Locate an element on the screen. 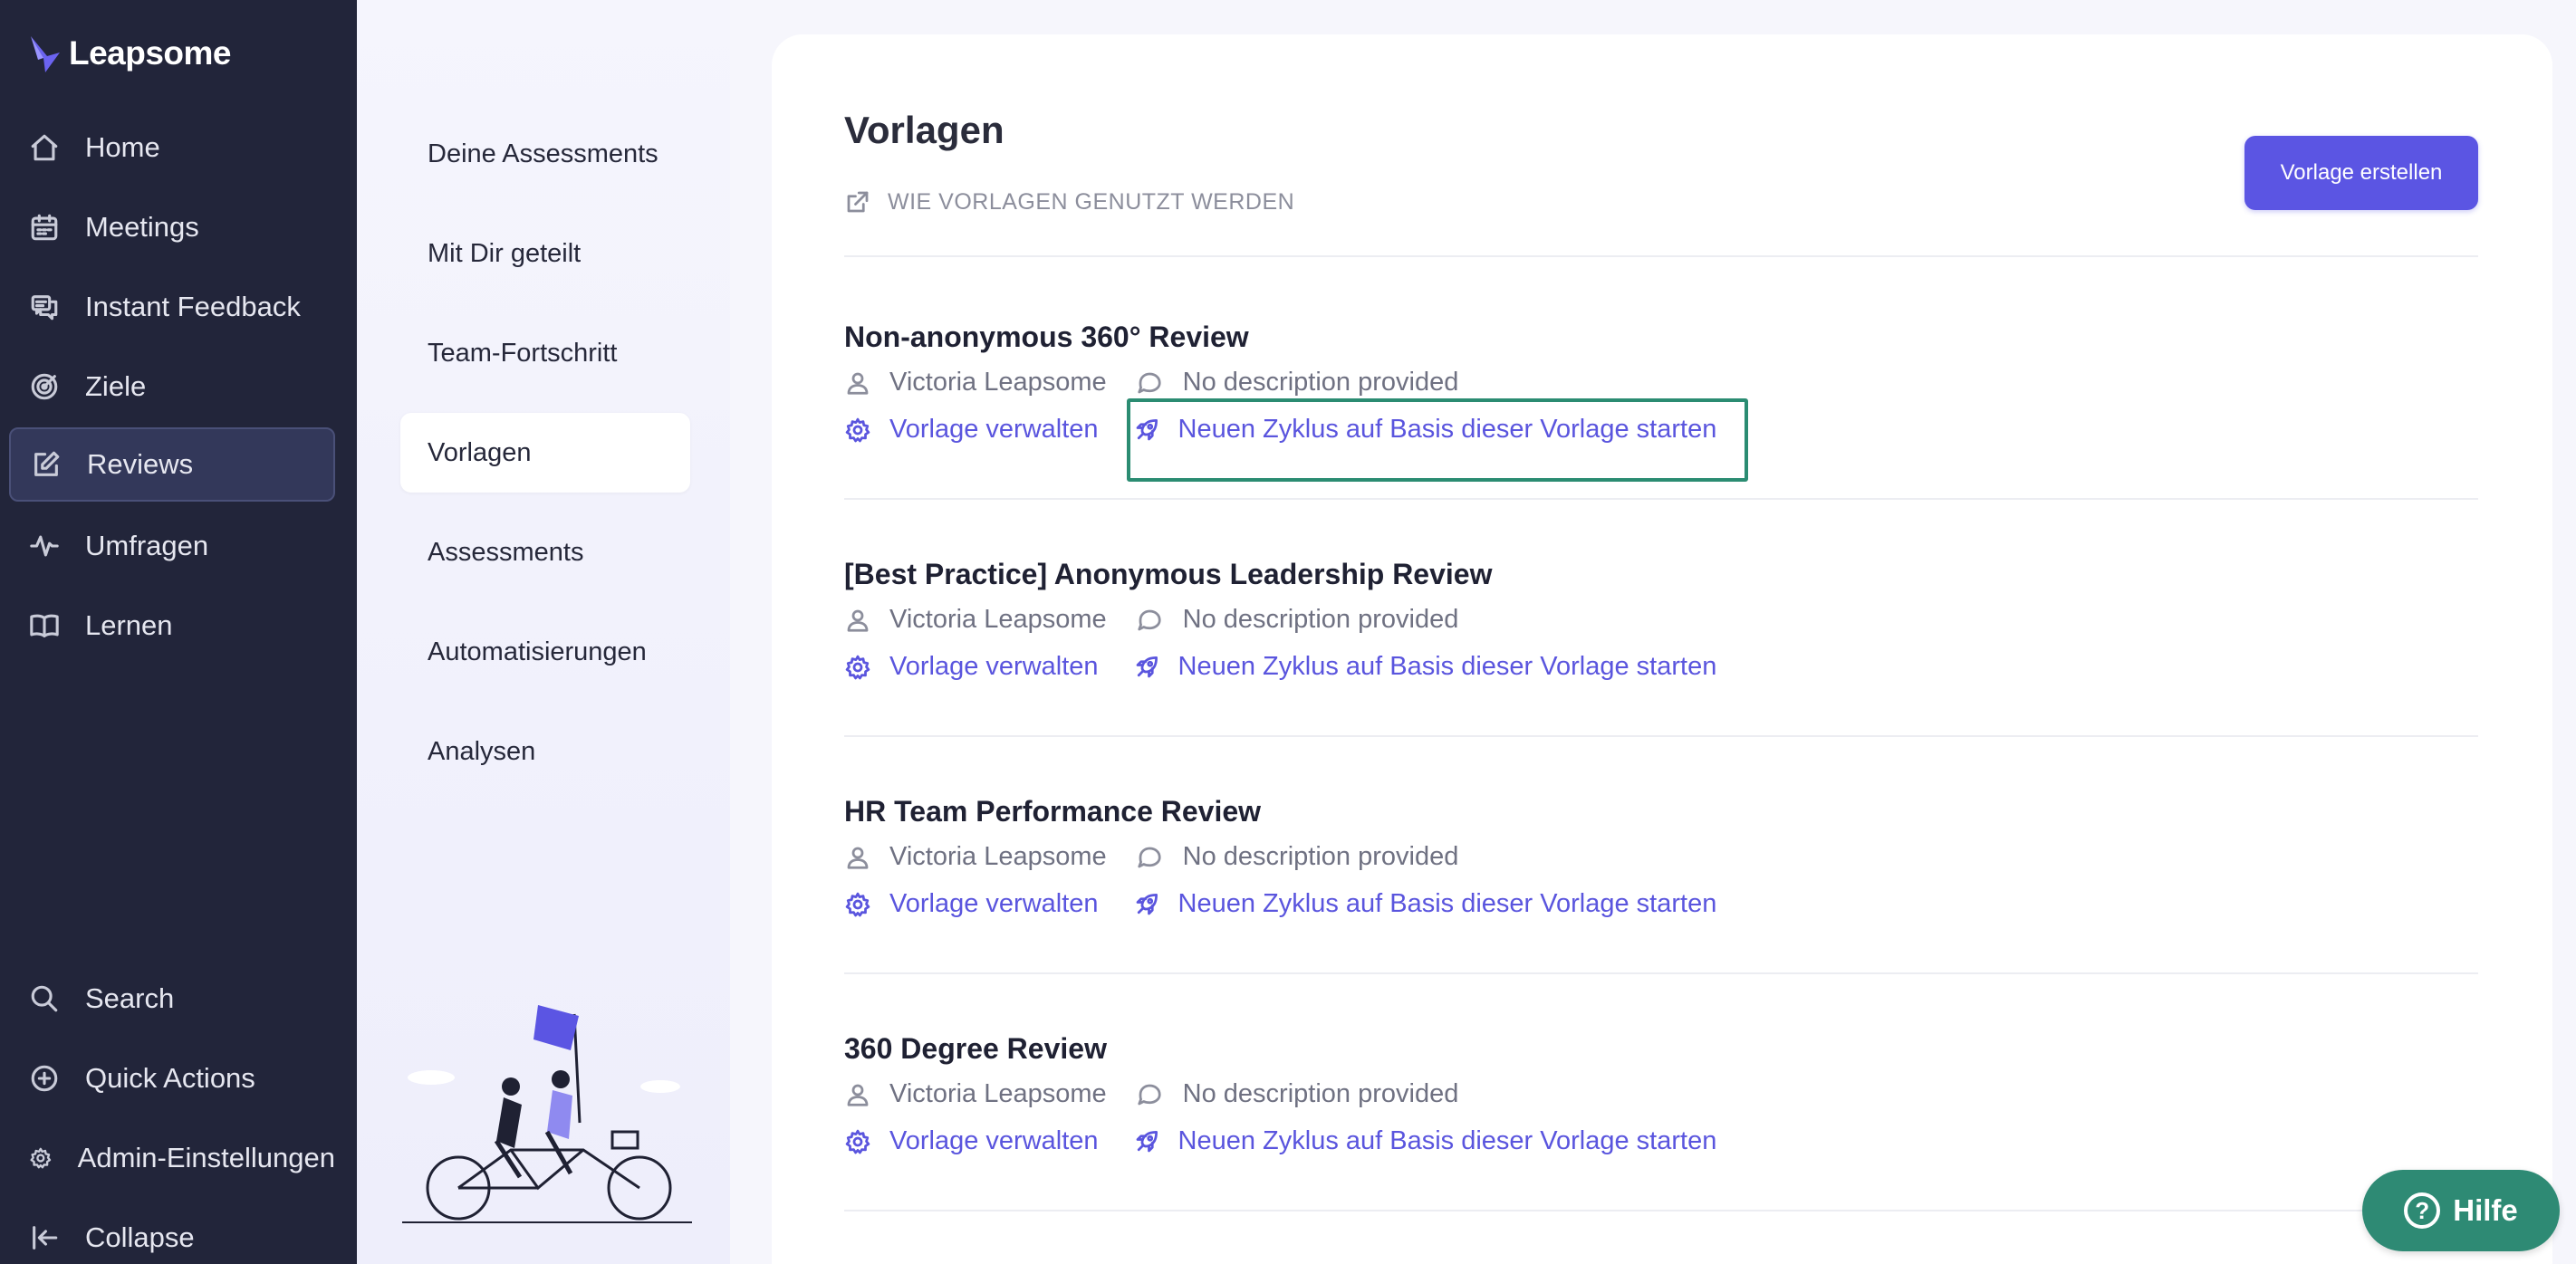 The image size is (2576, 1264). sidebar-item-collapse: Collapse is located at coordinates (172, 1232).